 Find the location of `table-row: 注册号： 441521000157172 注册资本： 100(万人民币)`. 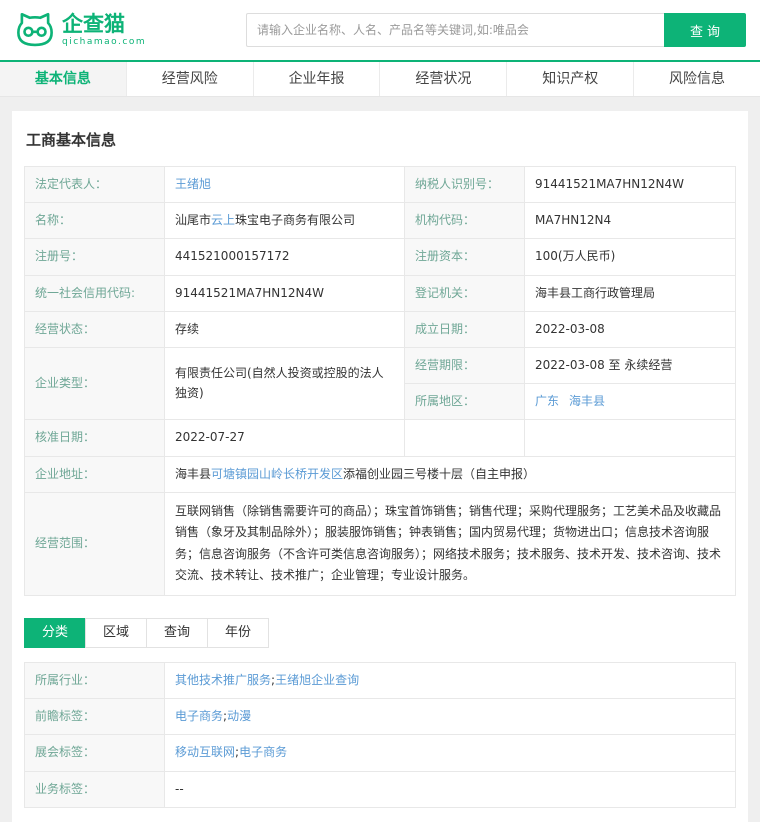

table-row: 注册号： 441521000157172 注册资本： 100(万人民币) is located at coordinates (380, 257).